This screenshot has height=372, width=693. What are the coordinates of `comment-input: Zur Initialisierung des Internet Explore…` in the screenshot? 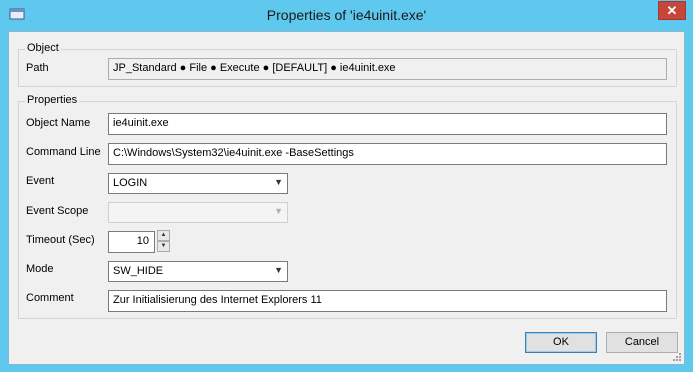 It's located at (387, 301).